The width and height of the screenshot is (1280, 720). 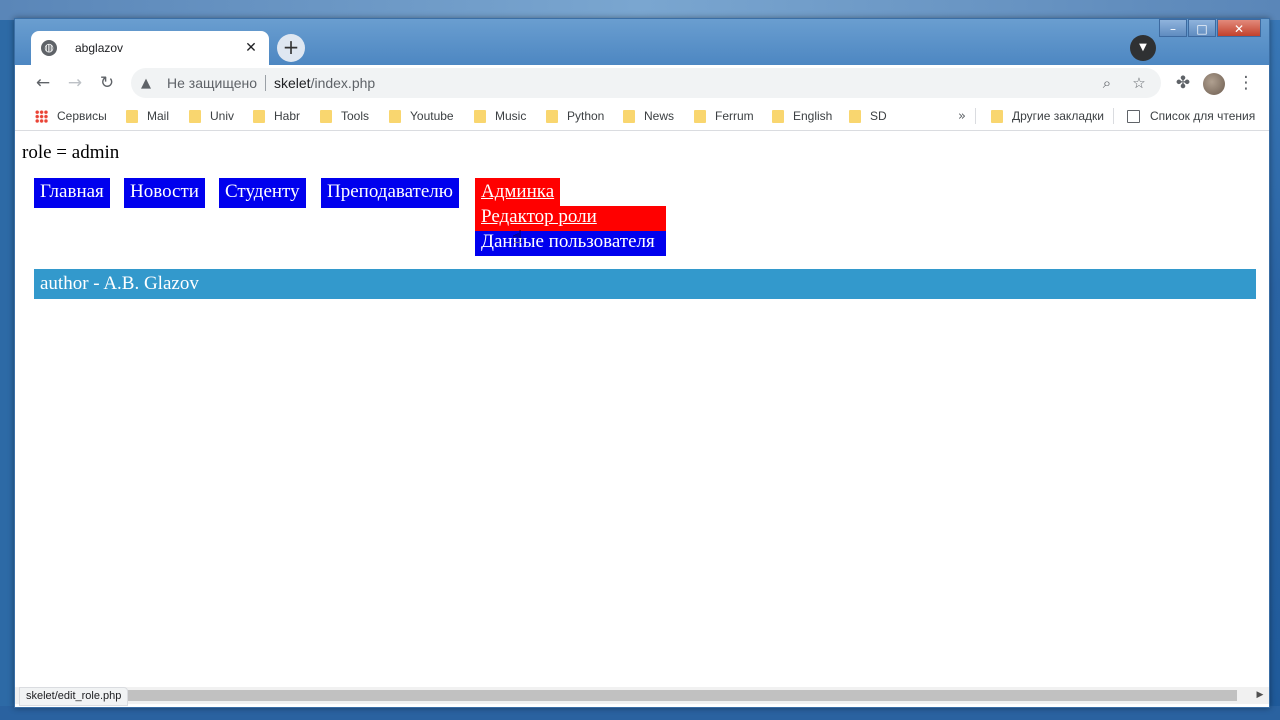 What do you see at coordinates (511, 116) in the screenshot?
I see `bookmark-label: Music` at bounding box center [511, 116].